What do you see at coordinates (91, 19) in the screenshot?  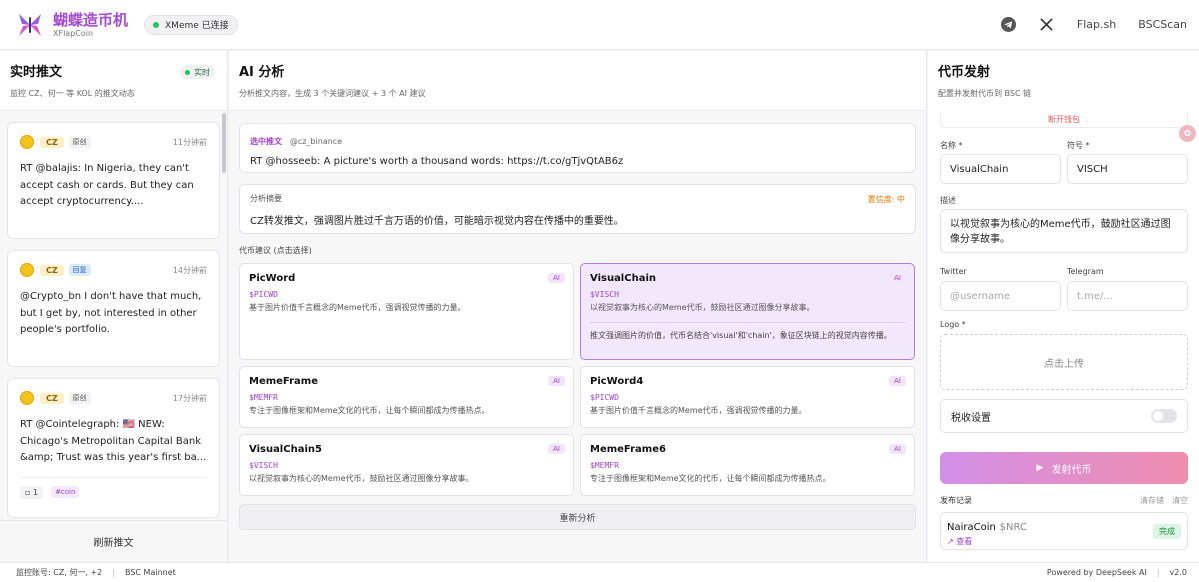 I see `app-title: 蝴蝶造币机` at bounding box center [91, 19].